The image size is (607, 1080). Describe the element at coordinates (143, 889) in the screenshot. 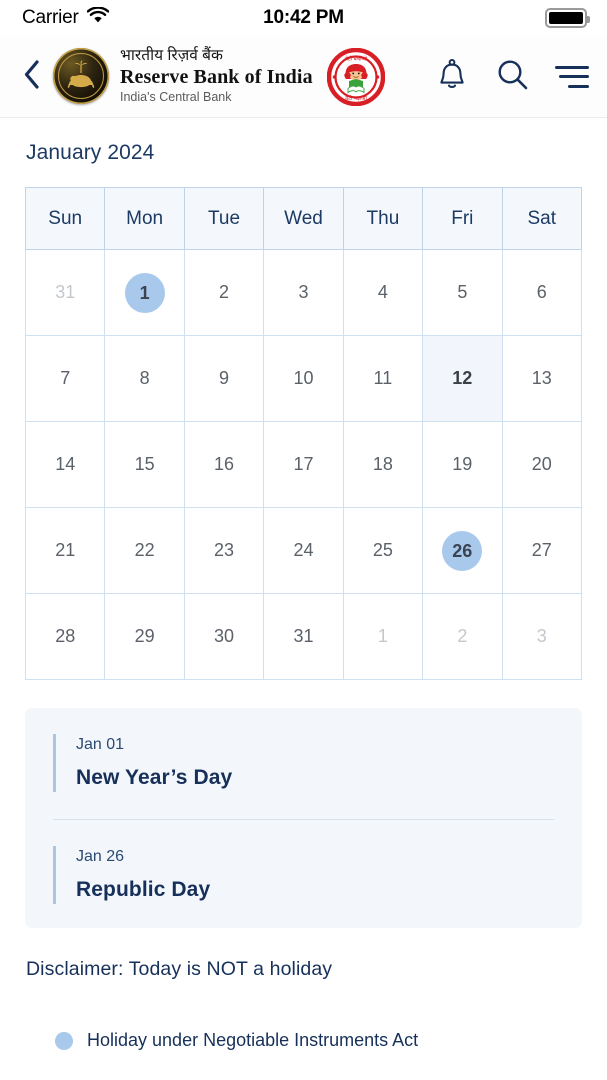

I see `holiday-name: Republic Day` at that location.